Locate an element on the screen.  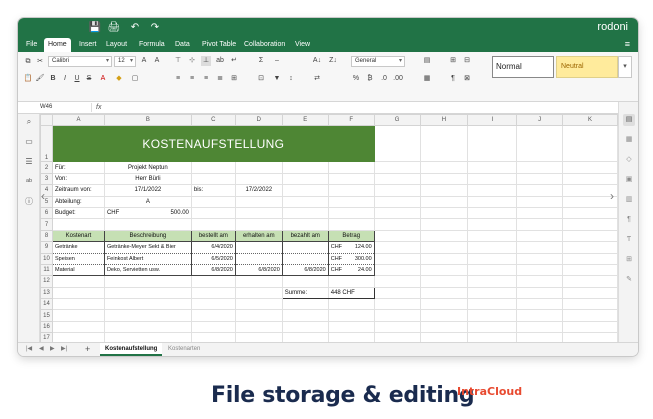
row-header: 6 is located at coordinates (46, 213).